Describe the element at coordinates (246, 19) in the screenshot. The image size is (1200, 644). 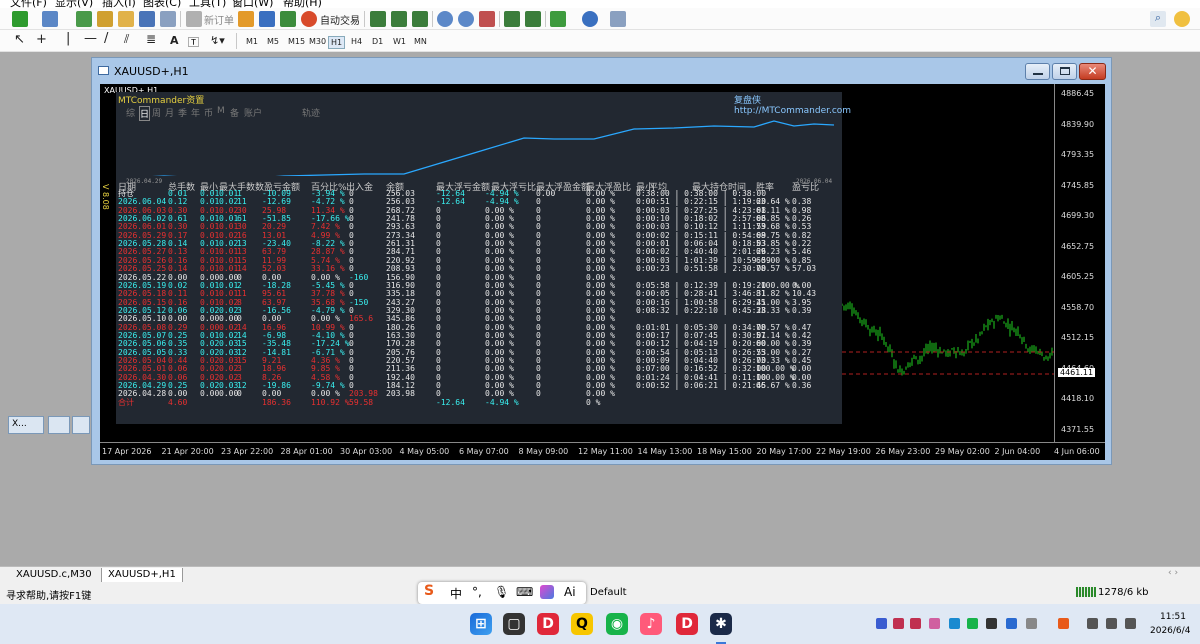
I see `metaeditor-icon` at that location.